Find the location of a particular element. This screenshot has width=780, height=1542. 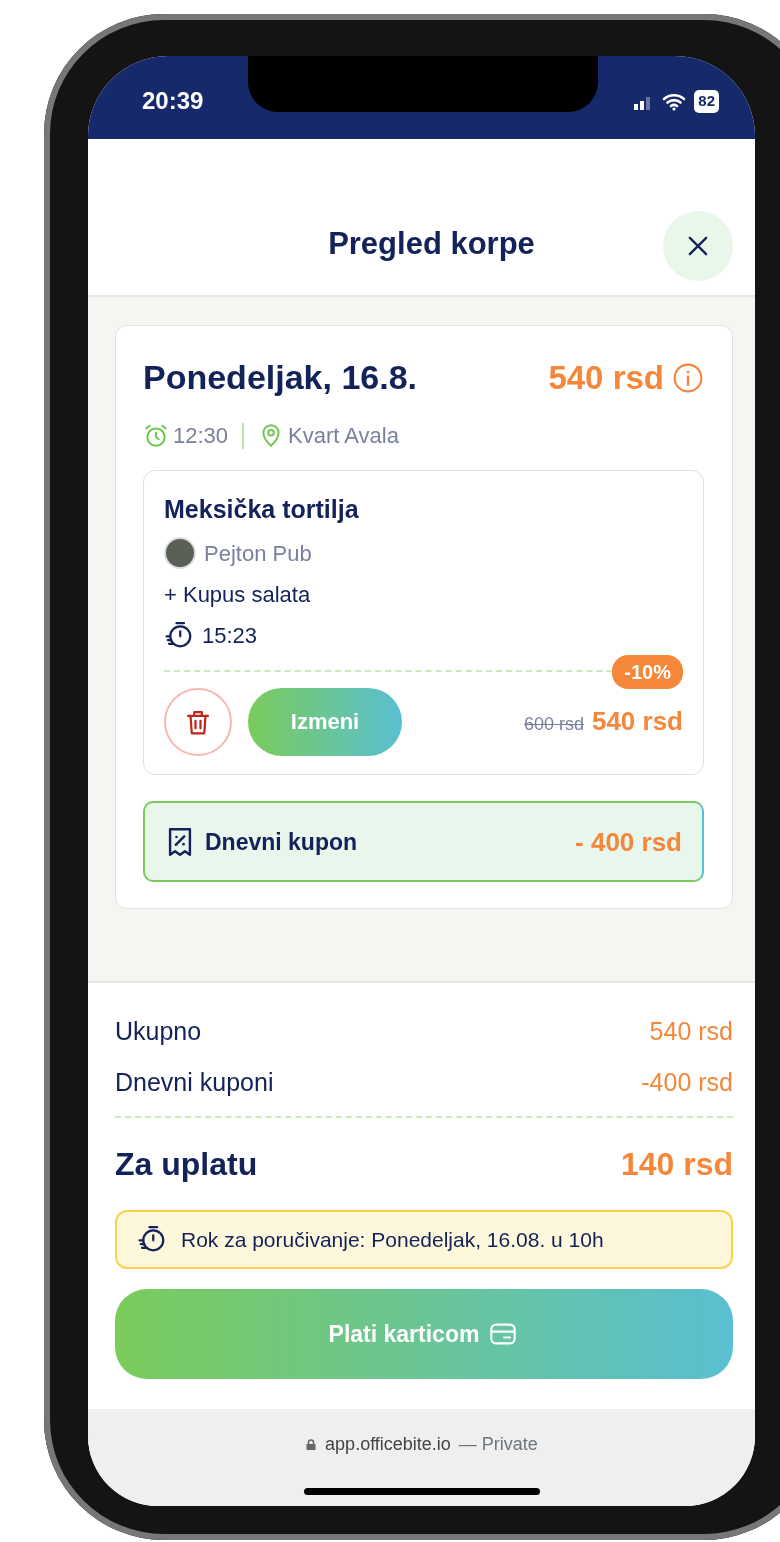

page-title: Pregled korpe is located at coordinates (431, 243).